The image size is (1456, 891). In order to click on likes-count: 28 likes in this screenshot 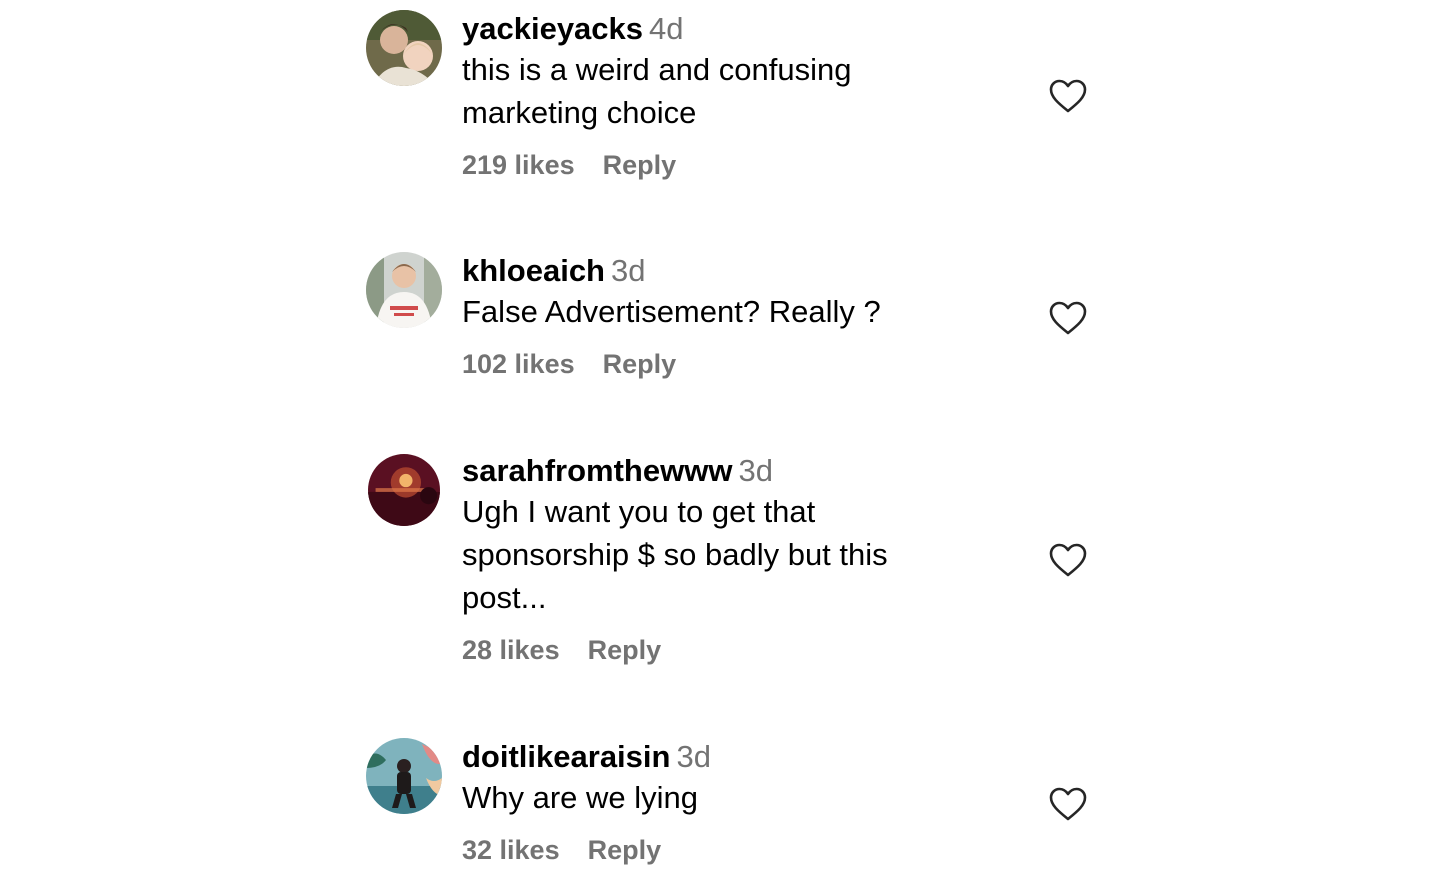, I will do `click(511, 650)`.